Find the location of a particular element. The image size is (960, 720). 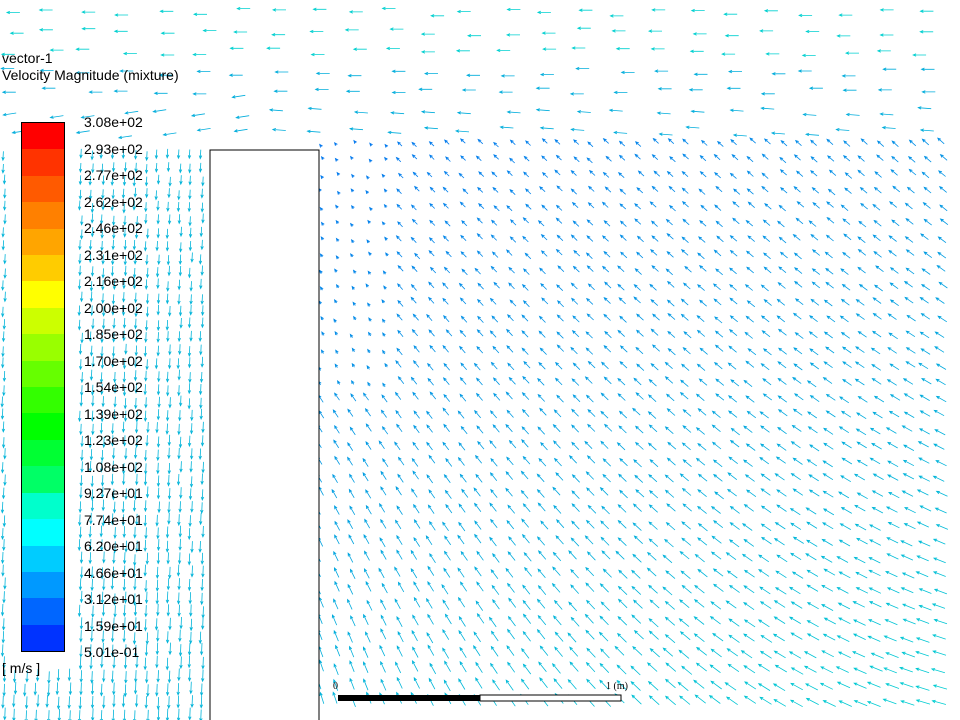

color-bar-band is located at coordinates (43, 611).